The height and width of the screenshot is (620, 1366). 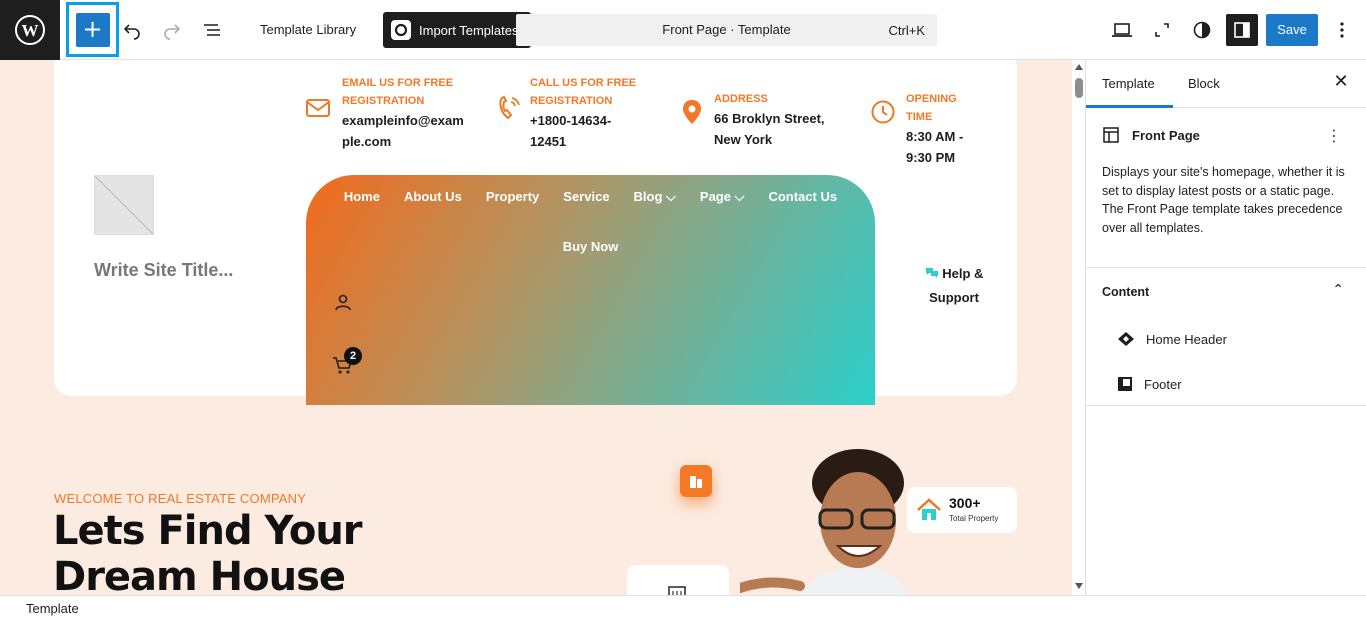 I want to click on contact-address: ADDRESS 66 Broklyn Street, New York, so click(x=762, y=120).